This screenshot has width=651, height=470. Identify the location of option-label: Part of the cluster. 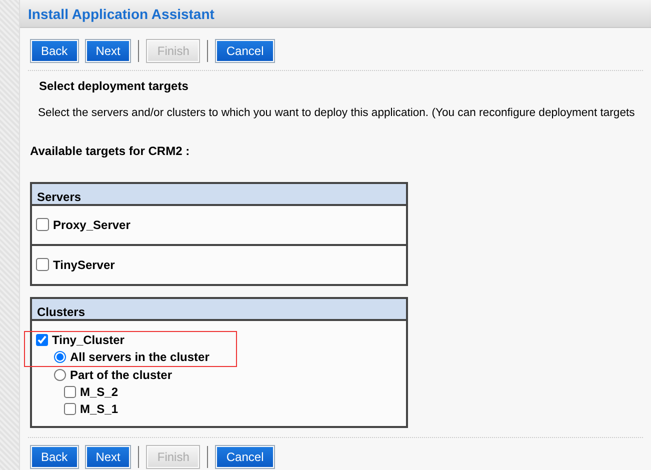
(121, 375).